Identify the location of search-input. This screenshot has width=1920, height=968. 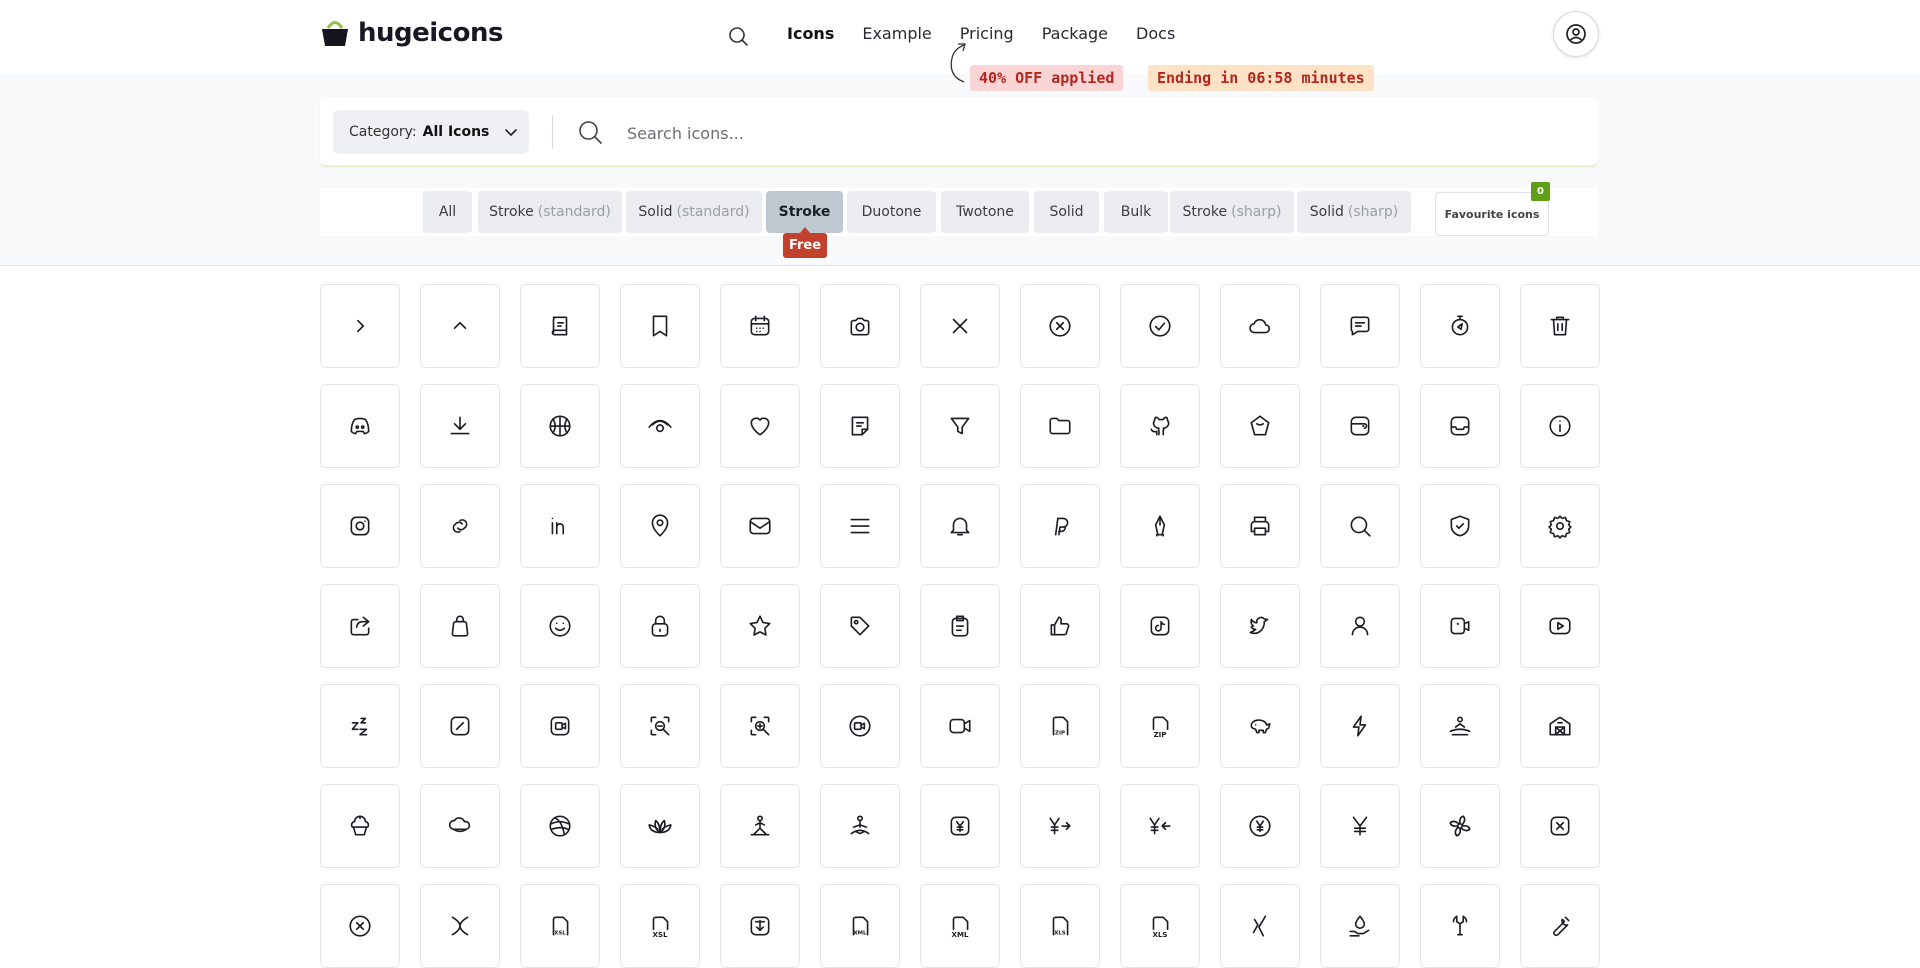
(1077, 133).